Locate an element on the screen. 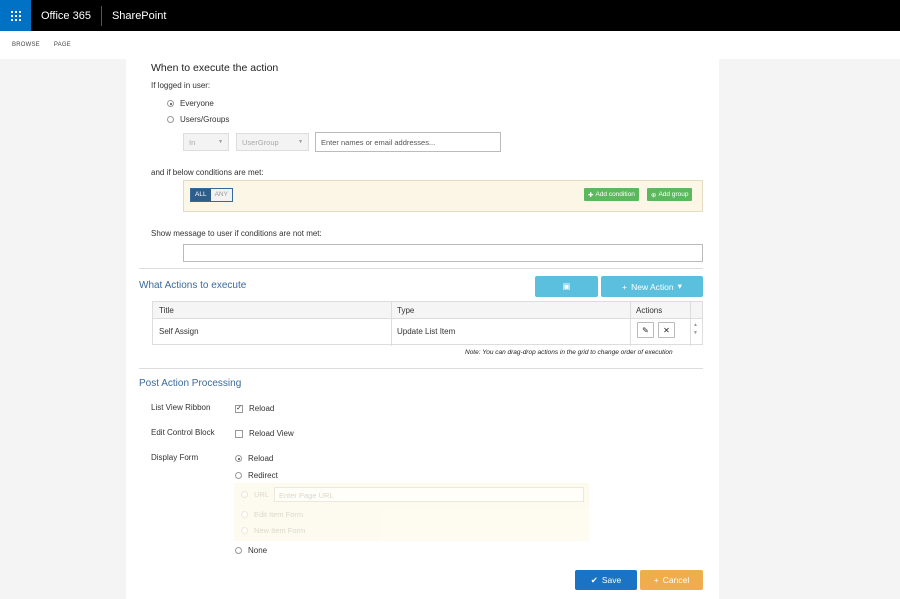 Image resolution: width=900 pixels, height=599 pixels. new-action-button: + New Action ▾ is located at coordinates (652, 286).